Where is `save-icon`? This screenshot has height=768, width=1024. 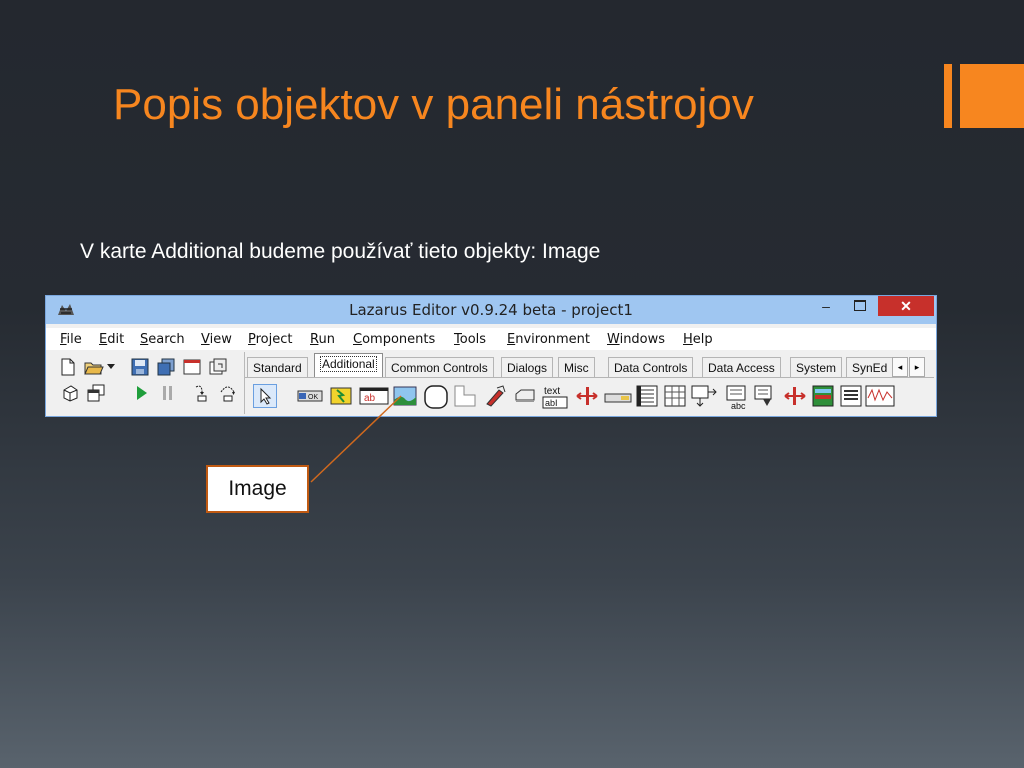 save-icon is located at coordinates (140, 367).